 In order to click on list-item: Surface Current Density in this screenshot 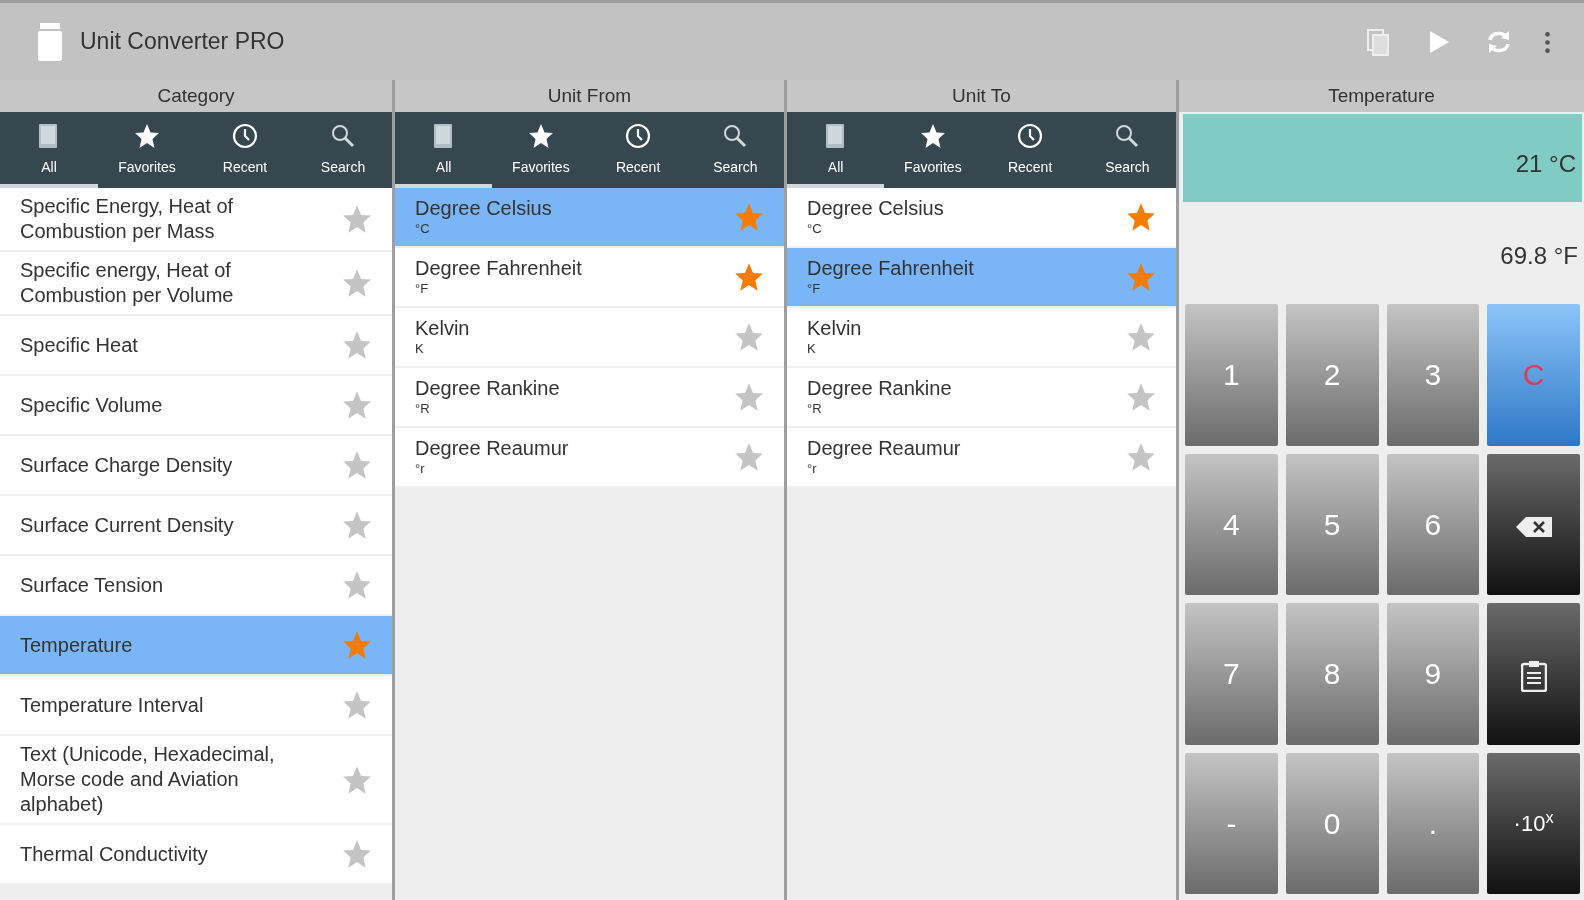, I will do `click(196, 526)`.